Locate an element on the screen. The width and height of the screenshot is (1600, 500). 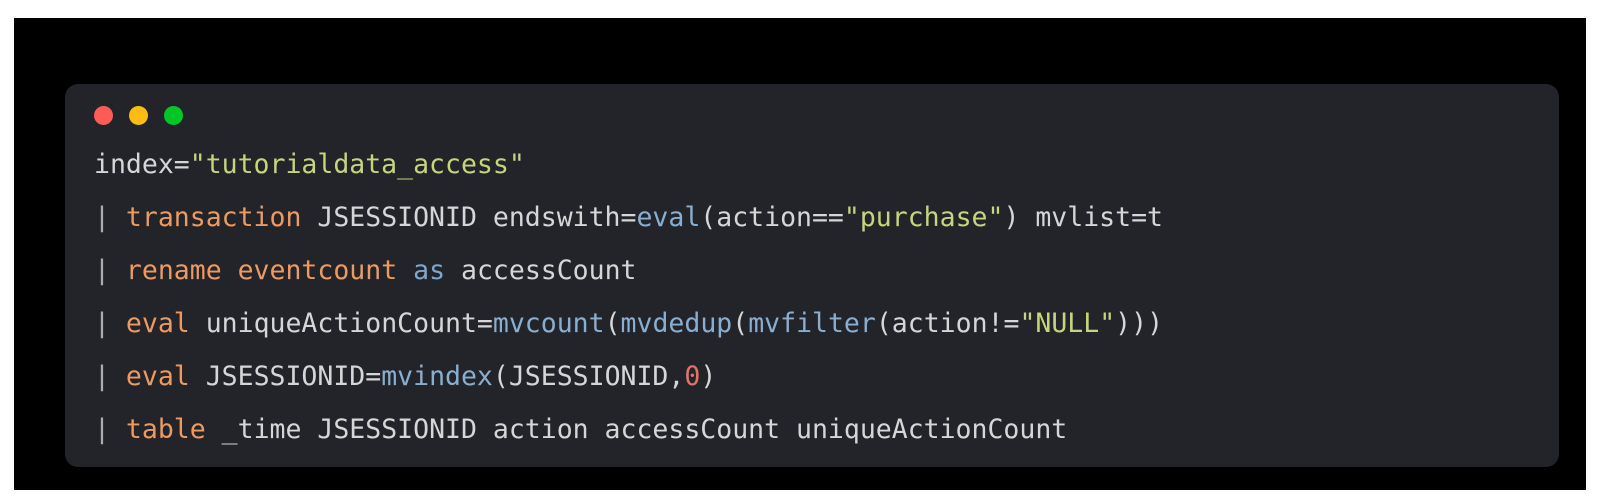
code-token: (action!= is located at coordinates (947, 323).